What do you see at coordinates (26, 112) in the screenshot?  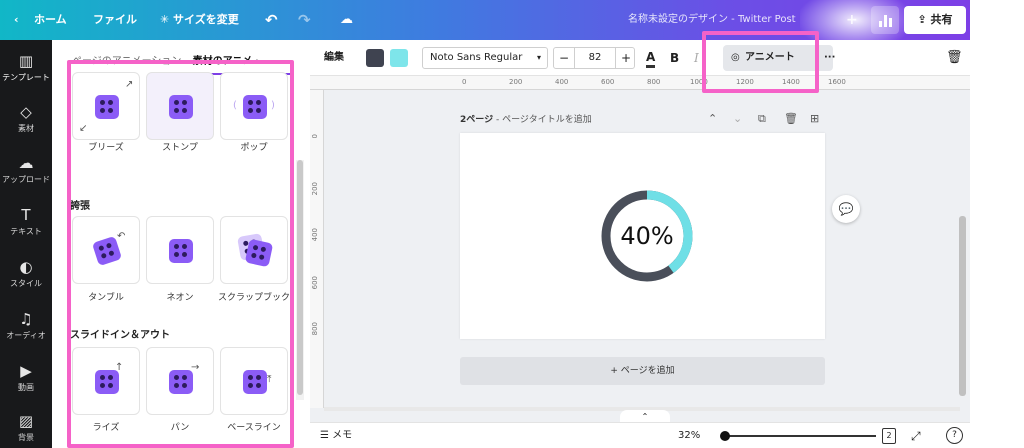 I see `elements-icon: ◇` at bounding box center [26, 112].